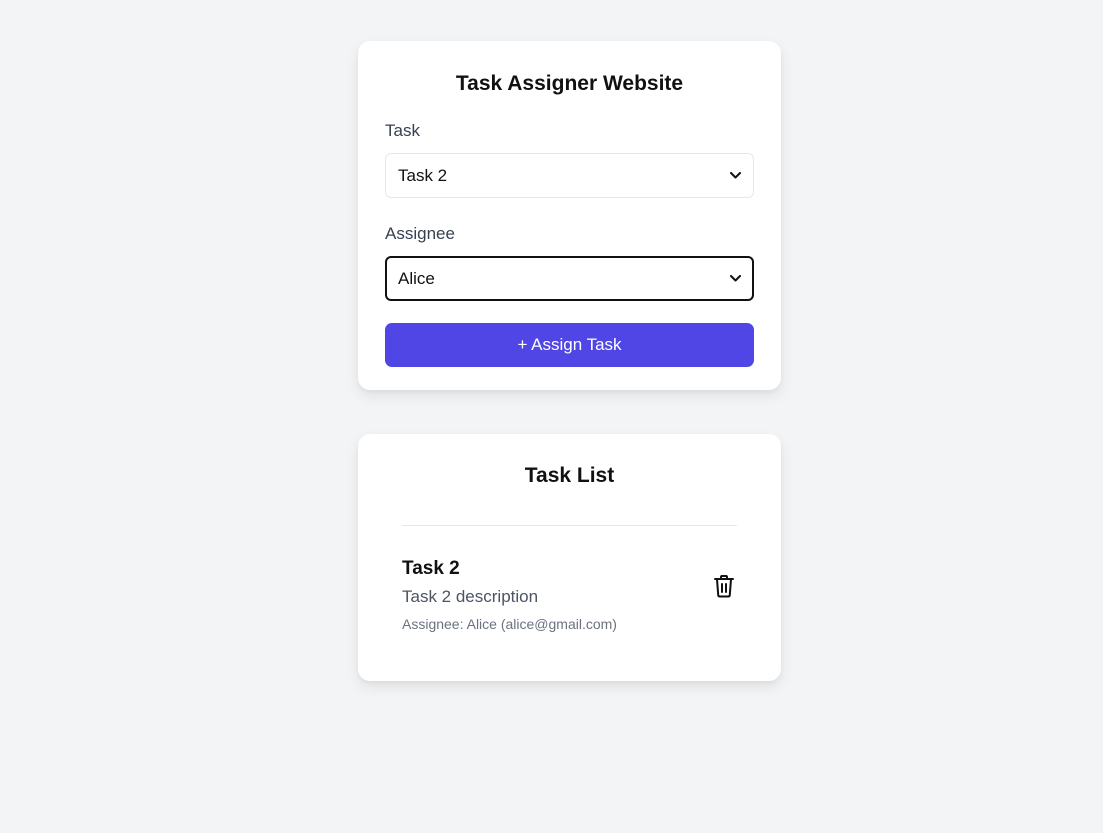 Image resolution: width=1103 pixels, height=833 pixels. Describe the element at coordinates (431, 568) in the screenshot. I see `task-item-name: Task 2` at that location.